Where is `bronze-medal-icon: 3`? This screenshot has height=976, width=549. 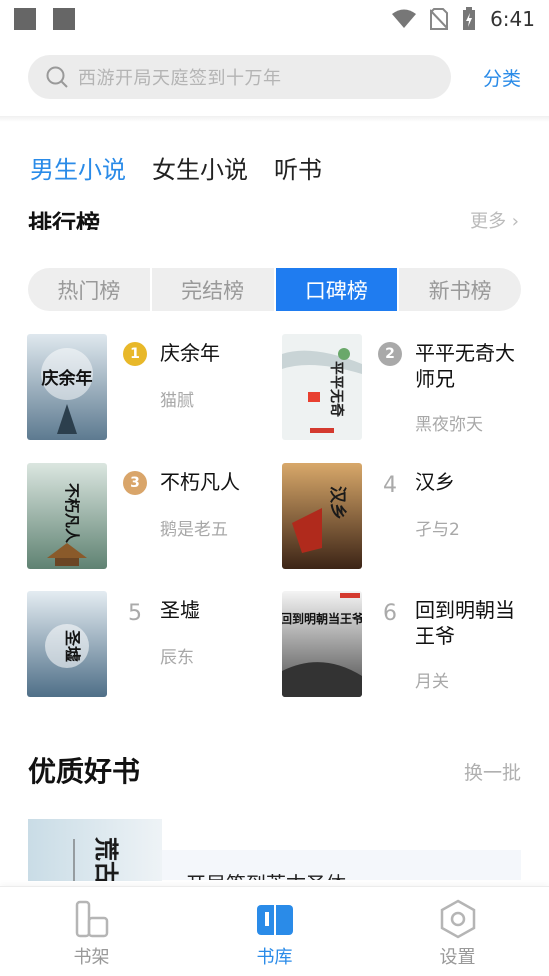
bronze-medal-icon: 3 is located at coordinates (135, 483).